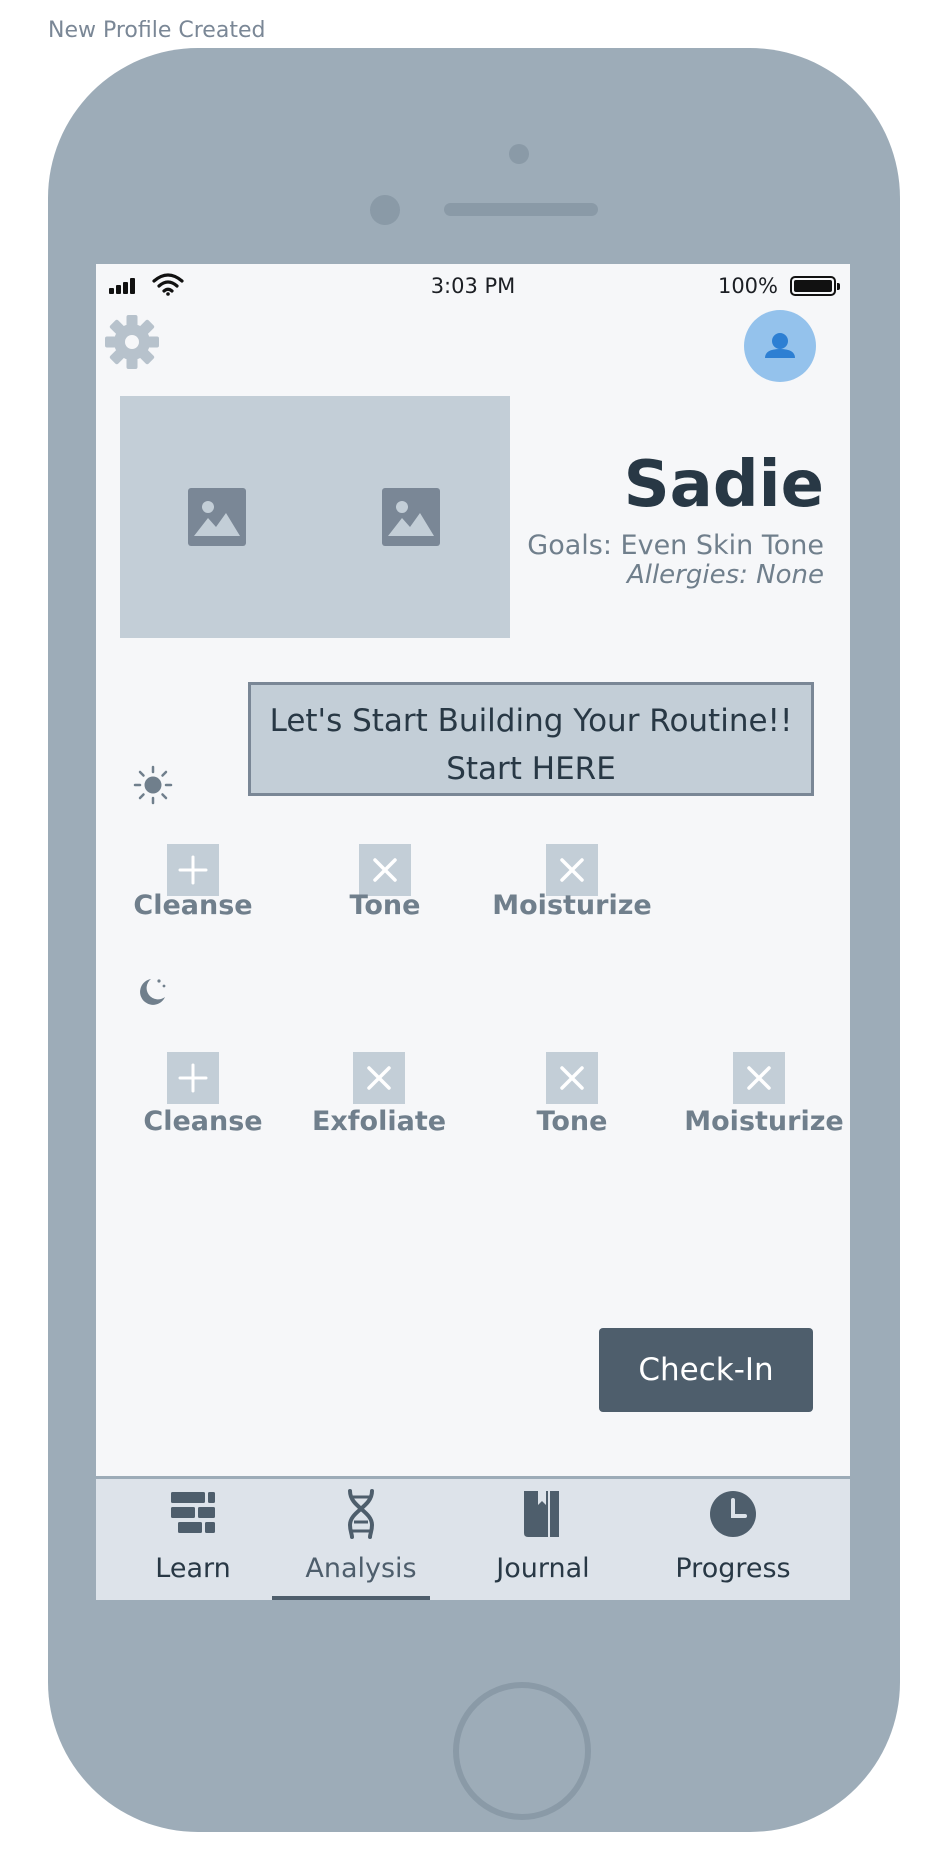 This screenshot has width=944, height=1872. What do you see at coordinates (315, 517) in the screenshot?
I see `skin-photo-placeholder` at bounding box center [315, 517].